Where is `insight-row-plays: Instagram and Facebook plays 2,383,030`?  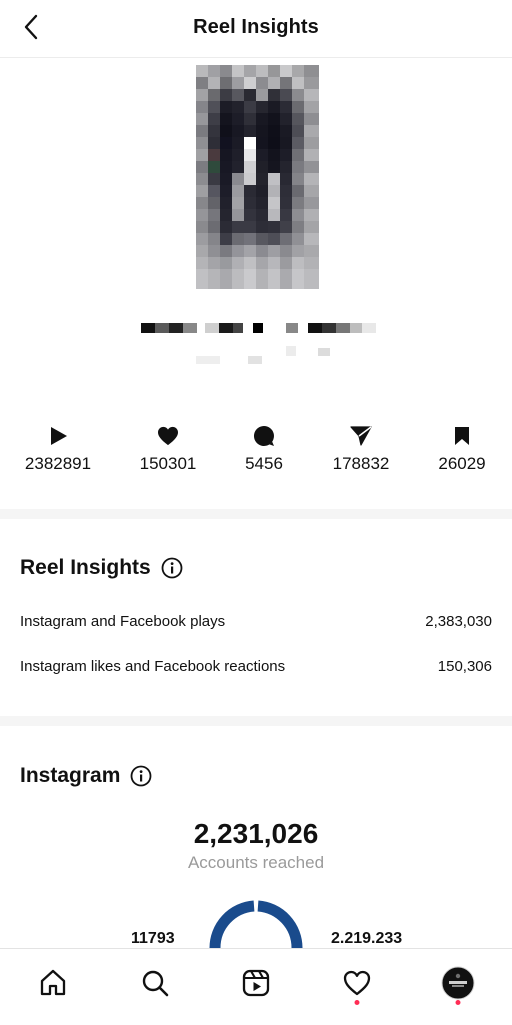 insight-row-plays: Instagram and Facebook plays 2,383,030 is located at coordinates (256, 621).